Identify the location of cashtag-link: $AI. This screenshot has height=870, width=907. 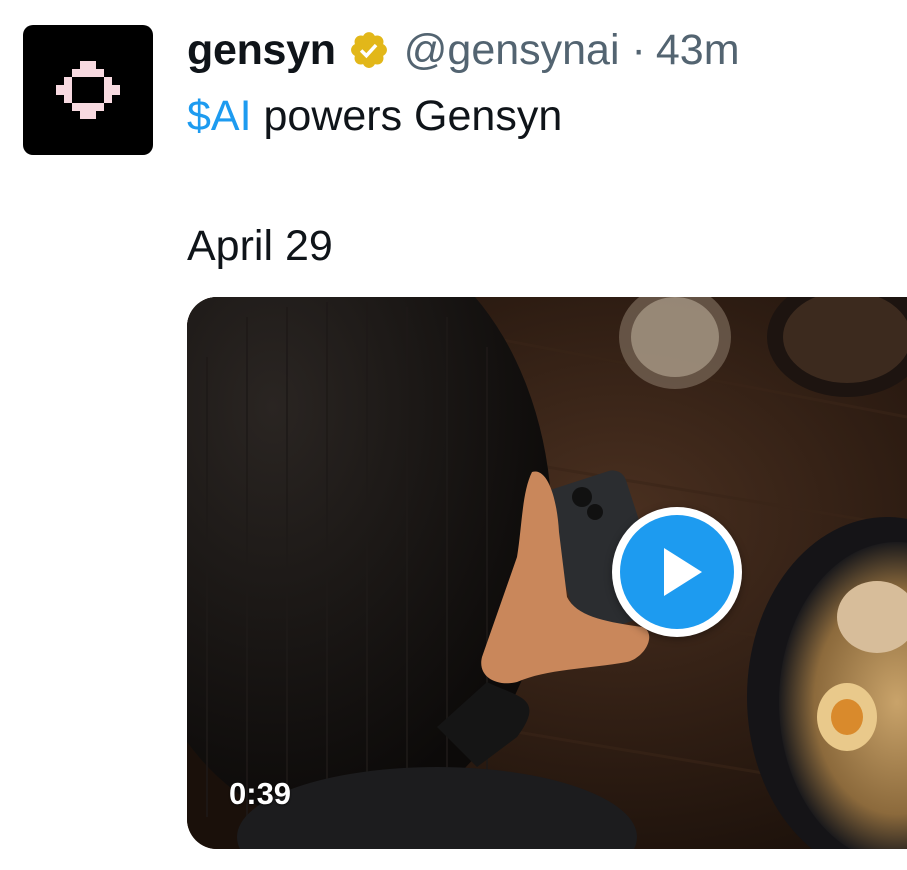
(219, 116).